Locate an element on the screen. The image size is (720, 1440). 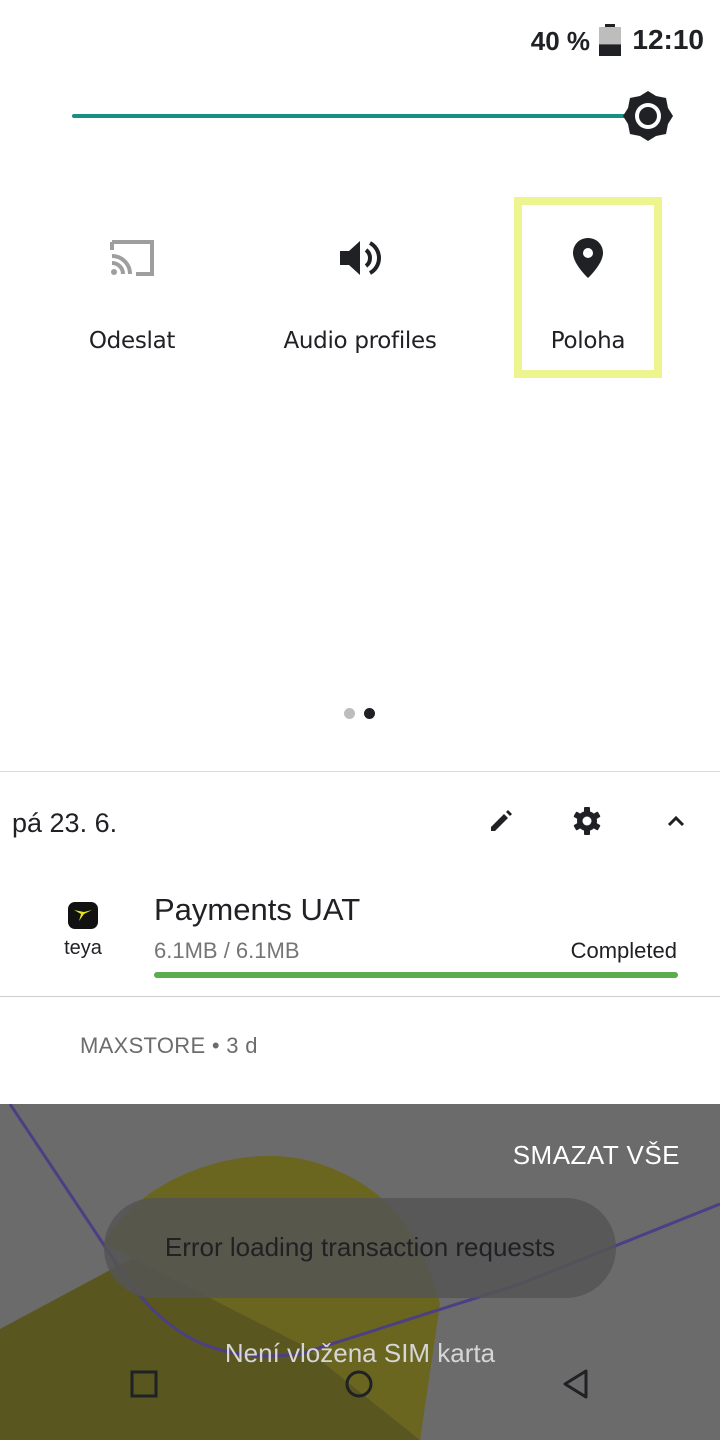
download-progress-bar is located at coordinates (416, 975).